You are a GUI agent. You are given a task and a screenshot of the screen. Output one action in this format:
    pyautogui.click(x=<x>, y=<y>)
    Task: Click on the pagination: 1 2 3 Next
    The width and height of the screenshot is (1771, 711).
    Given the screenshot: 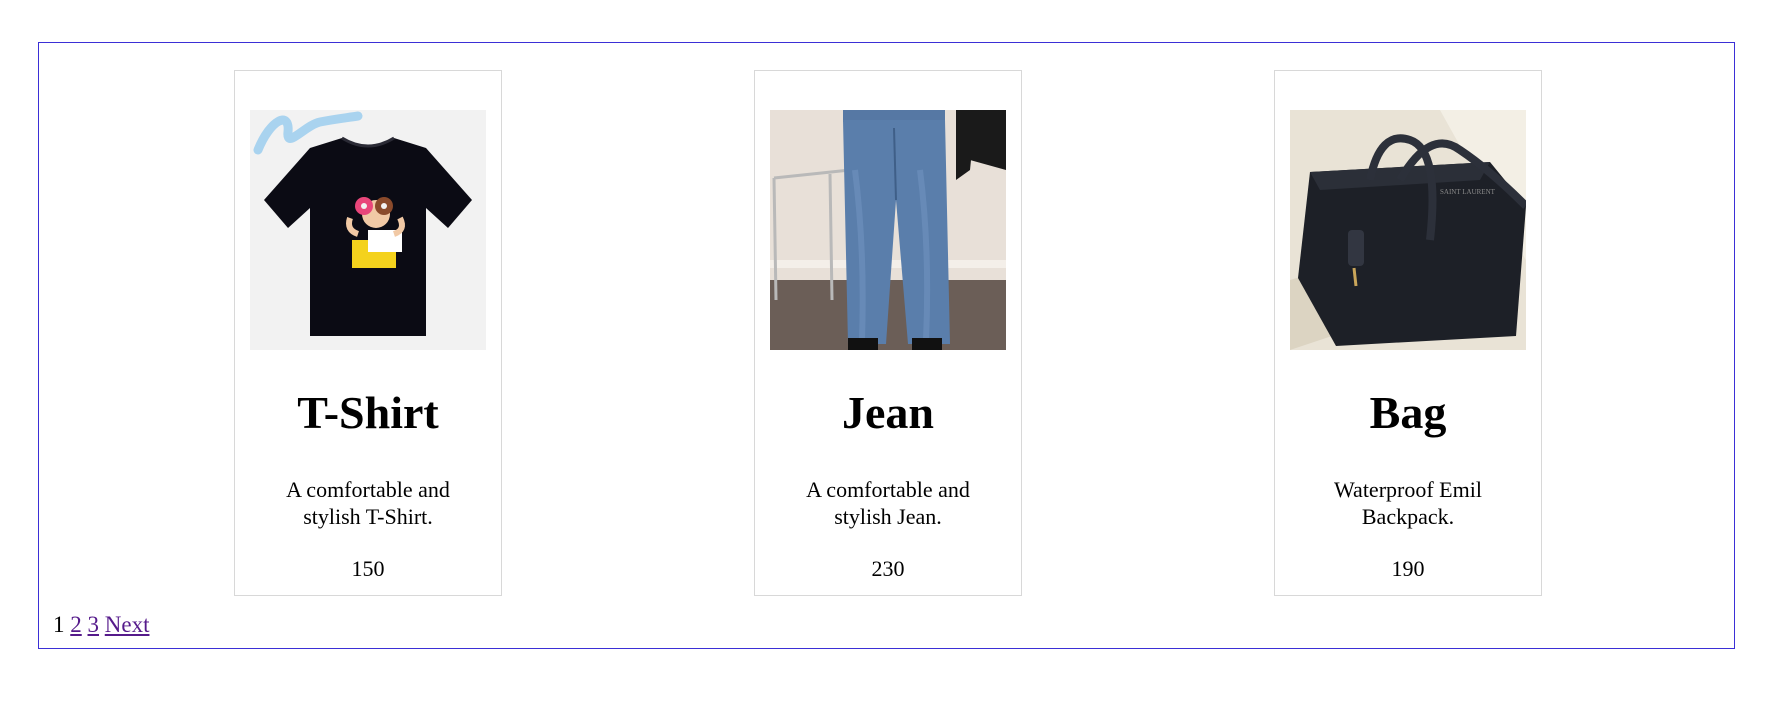 What is the action you would take?
    pyautogui.click(x=101, y=625)
    